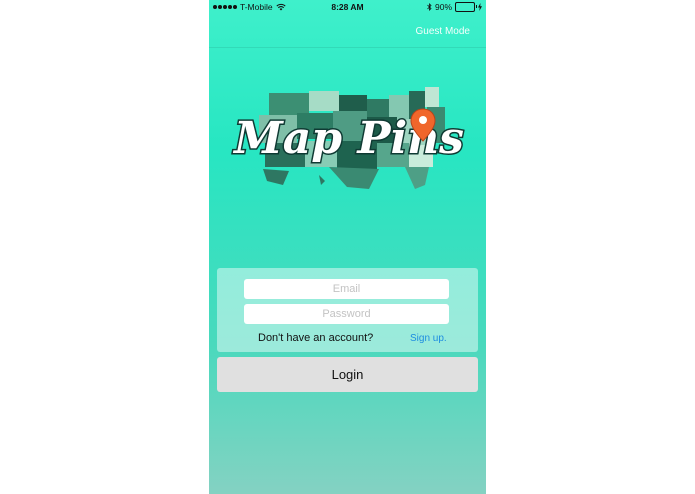 This screenshot has width=695, height=494. Describe the element at coordinates (347, 374) in the screenshot. I see `login-button: Login` at that location.